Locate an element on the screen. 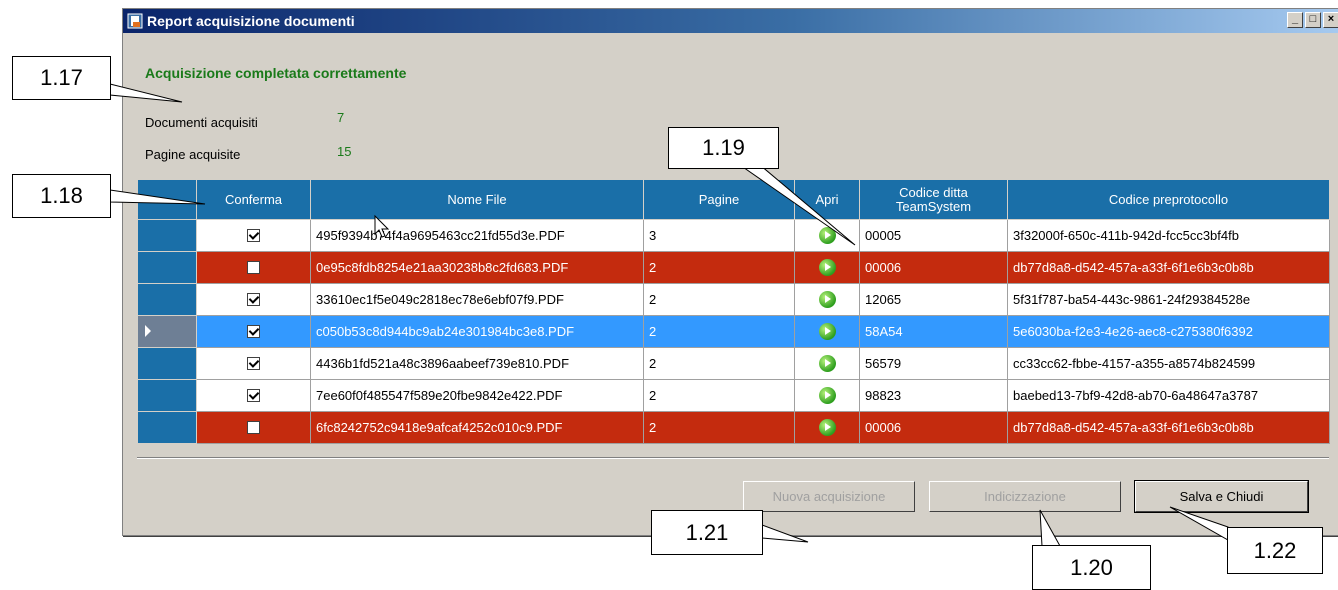  cell-filename: 33610ec1f5e049c2818ec78e6ebf07f9.PDF is located at coordinates (477, 299).